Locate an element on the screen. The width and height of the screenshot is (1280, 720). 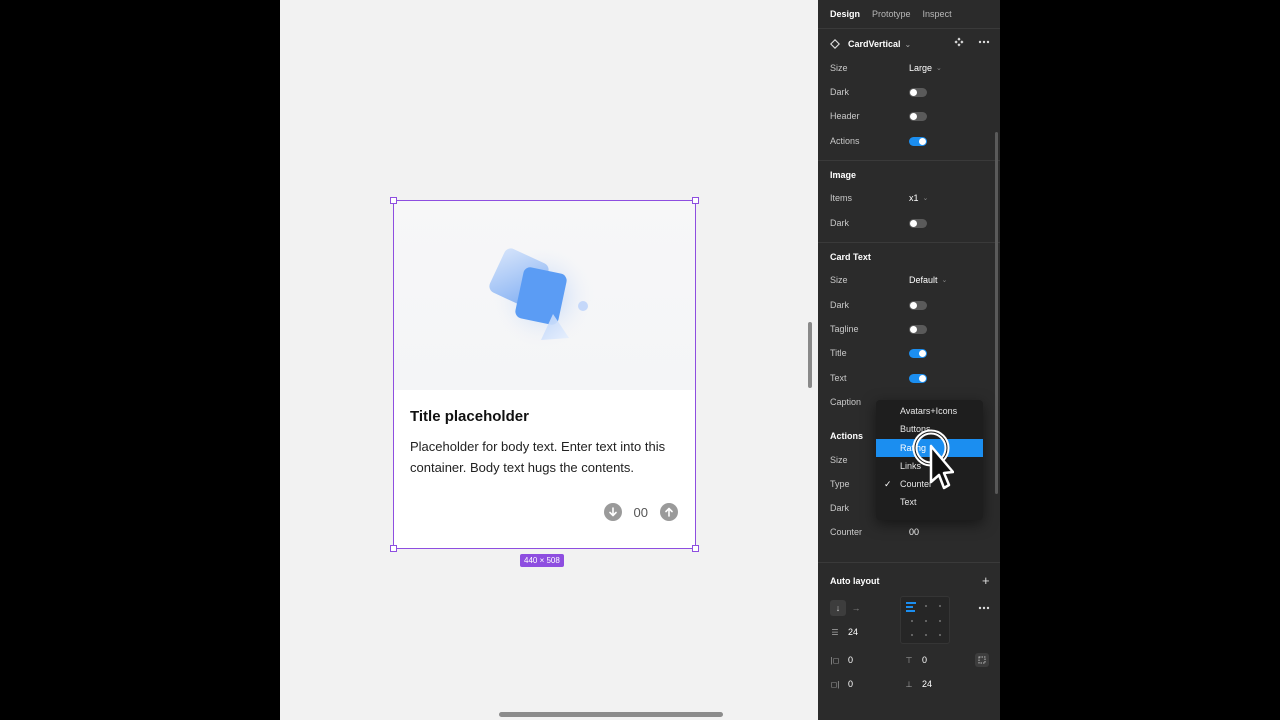
section-title-auto-layout: Auto layout is located at coordinates (855, 581).